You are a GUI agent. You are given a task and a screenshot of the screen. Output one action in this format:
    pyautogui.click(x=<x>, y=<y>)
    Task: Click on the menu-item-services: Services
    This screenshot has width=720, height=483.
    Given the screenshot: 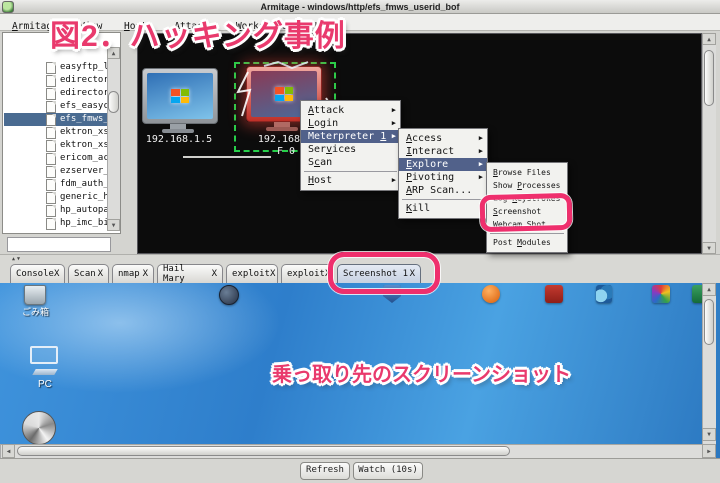 What is the action you would take?
    pyautogui.click(x=350, y=149)
    